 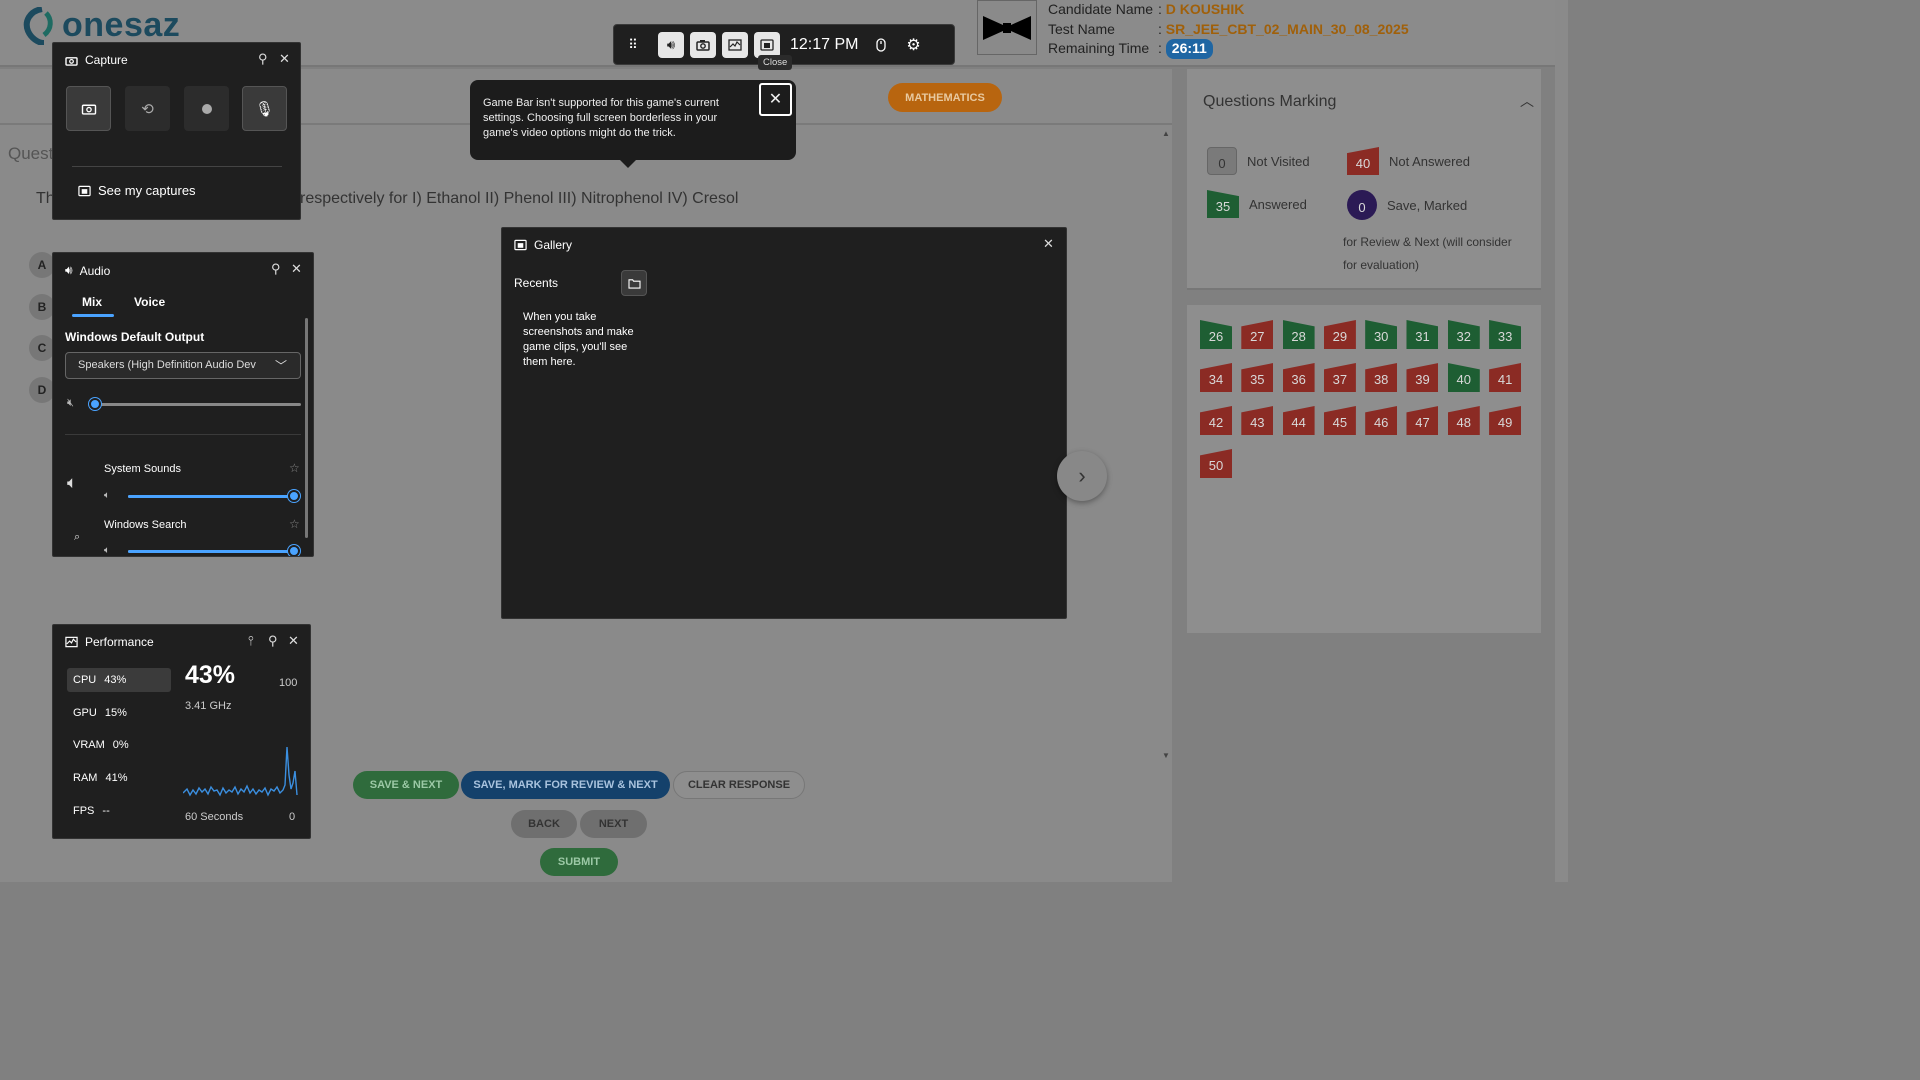 What do you see at coordinates (633, 45) in the screenshot?
I see `widget-menu-icon: ⠿` at bounding box center [633, 45].